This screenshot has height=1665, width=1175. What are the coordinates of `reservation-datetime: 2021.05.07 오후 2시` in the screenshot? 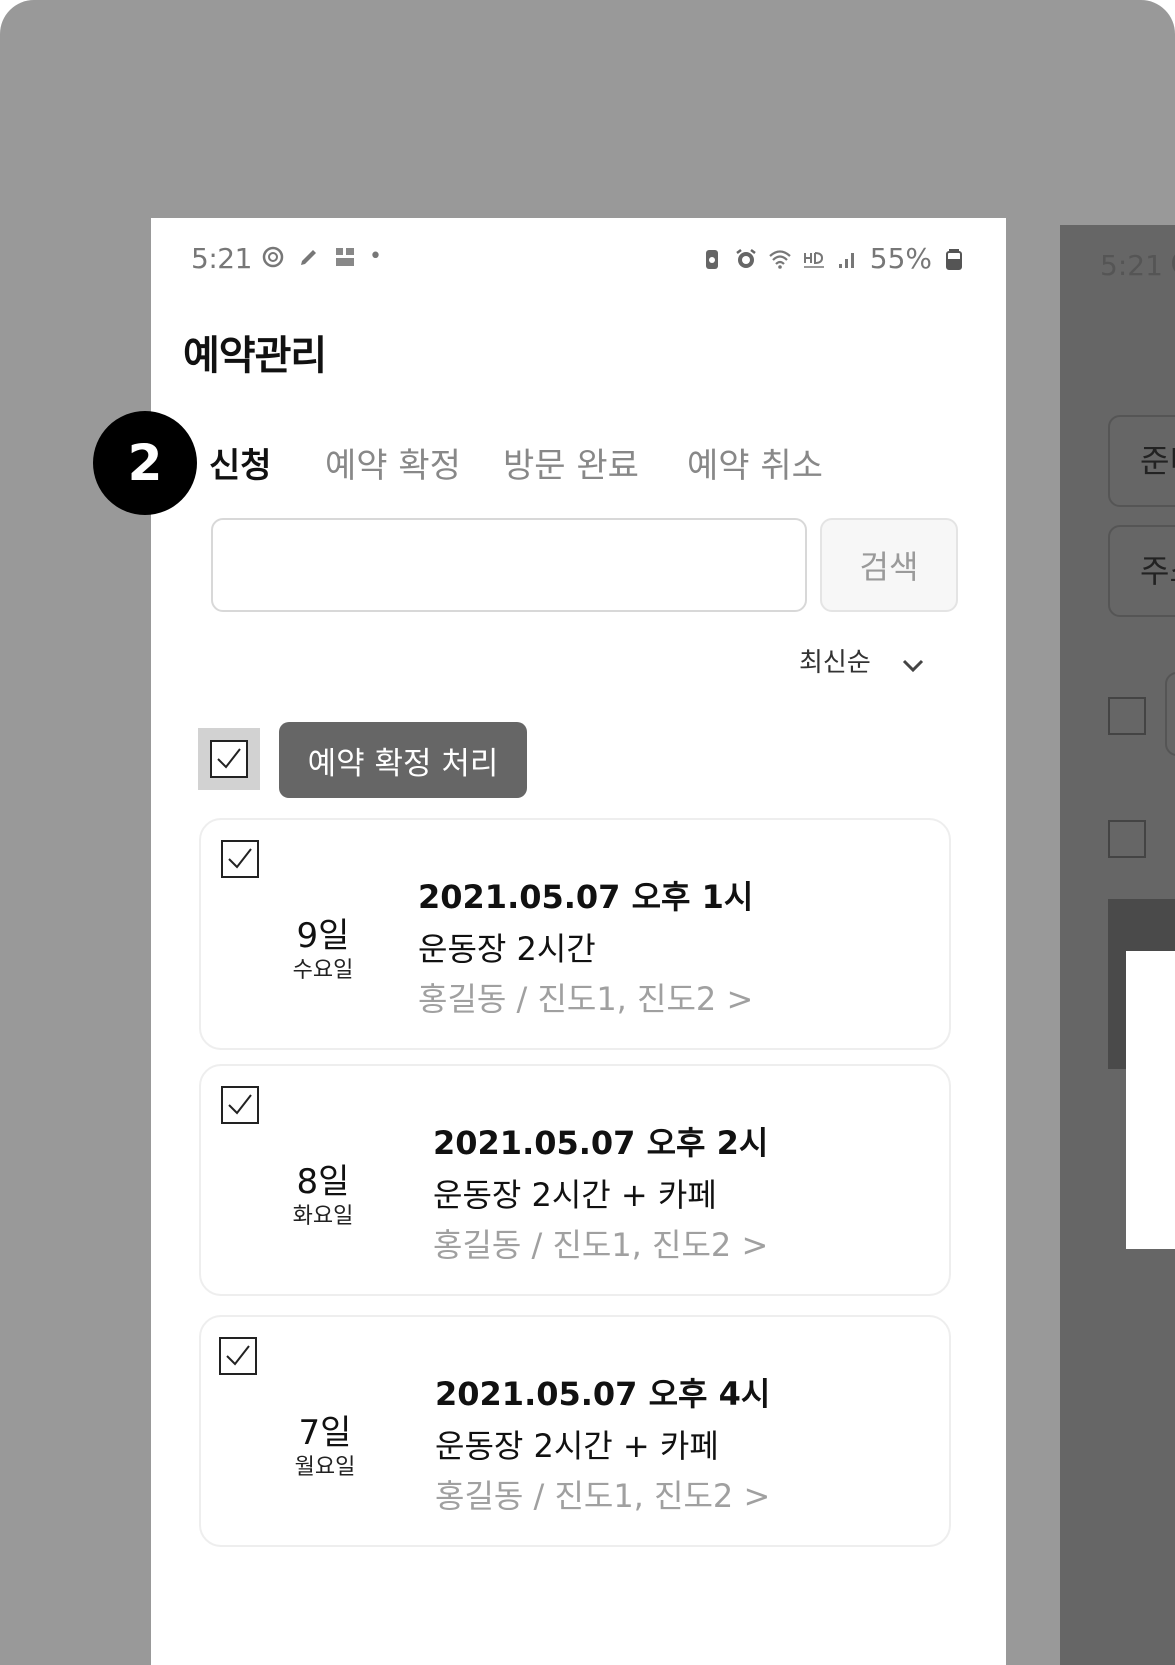 It's located at (601, 1143).